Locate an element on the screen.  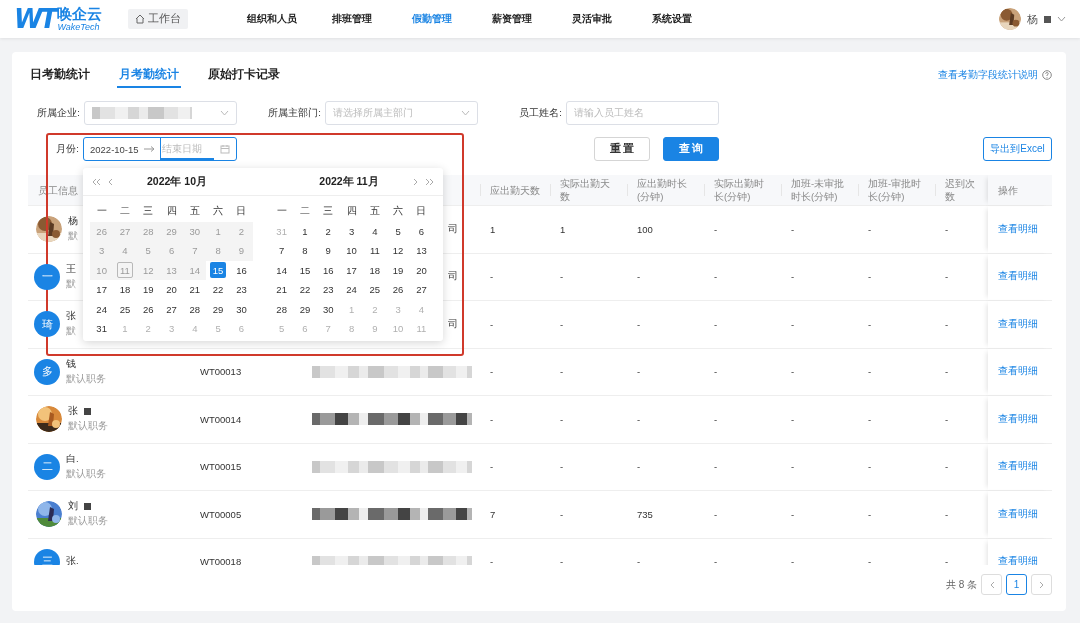
calendar-day: 9 is located at coordinates (328, 250).